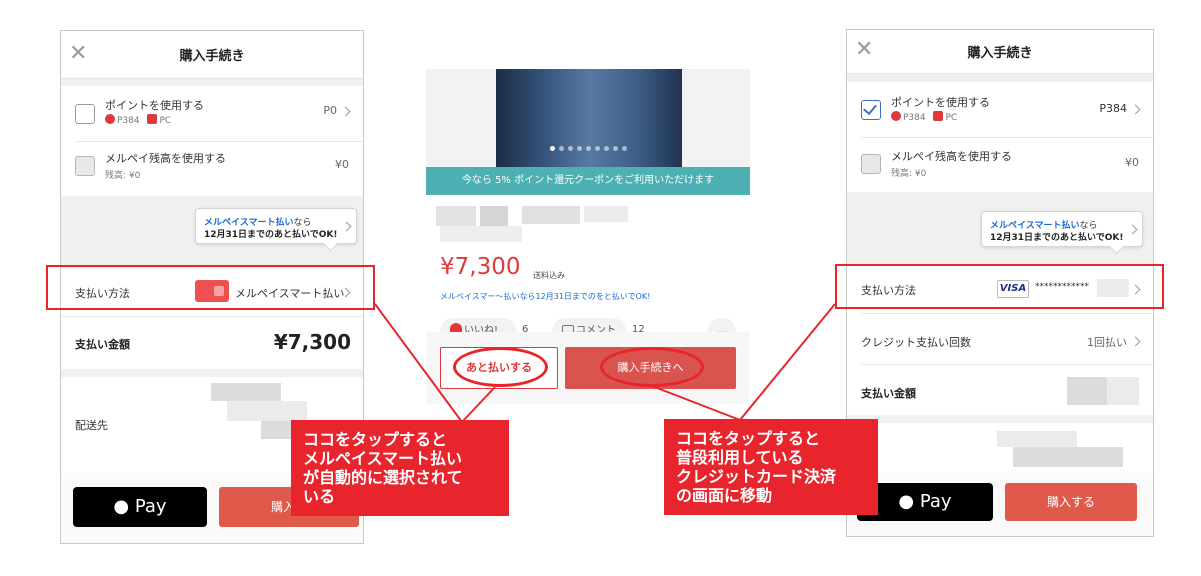 The image size is (1201, 576). I want to click on callout-line: いる, so click(319, 496).